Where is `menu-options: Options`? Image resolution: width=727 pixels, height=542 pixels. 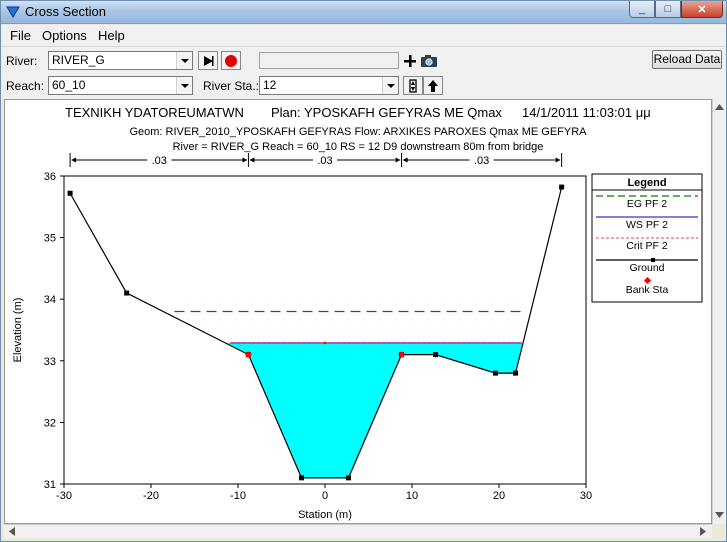 menu-options: Options is located at coordinates (64, 35).